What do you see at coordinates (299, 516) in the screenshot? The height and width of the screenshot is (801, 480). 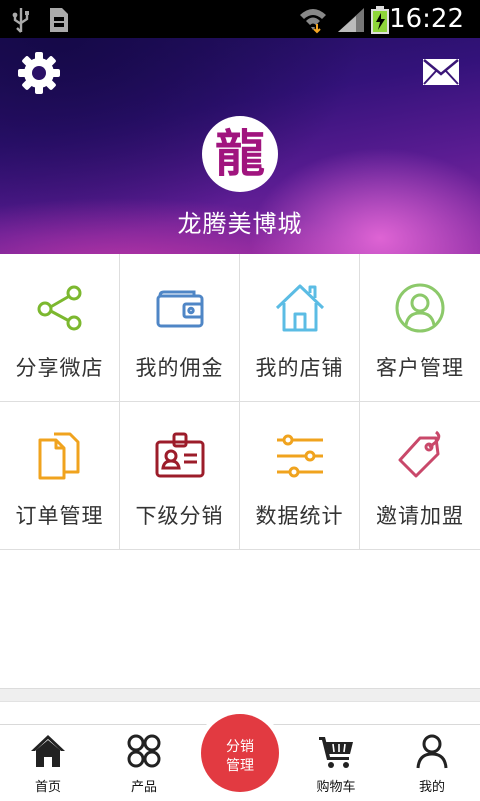 I see `menu-item-label: 数据统计` at bounding box center [299, 516].